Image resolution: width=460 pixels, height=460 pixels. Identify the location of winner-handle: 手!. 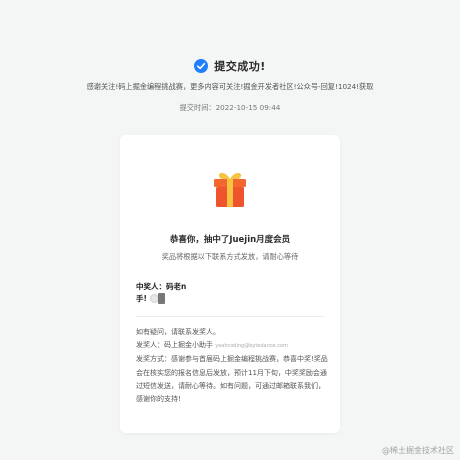
(141, 298).